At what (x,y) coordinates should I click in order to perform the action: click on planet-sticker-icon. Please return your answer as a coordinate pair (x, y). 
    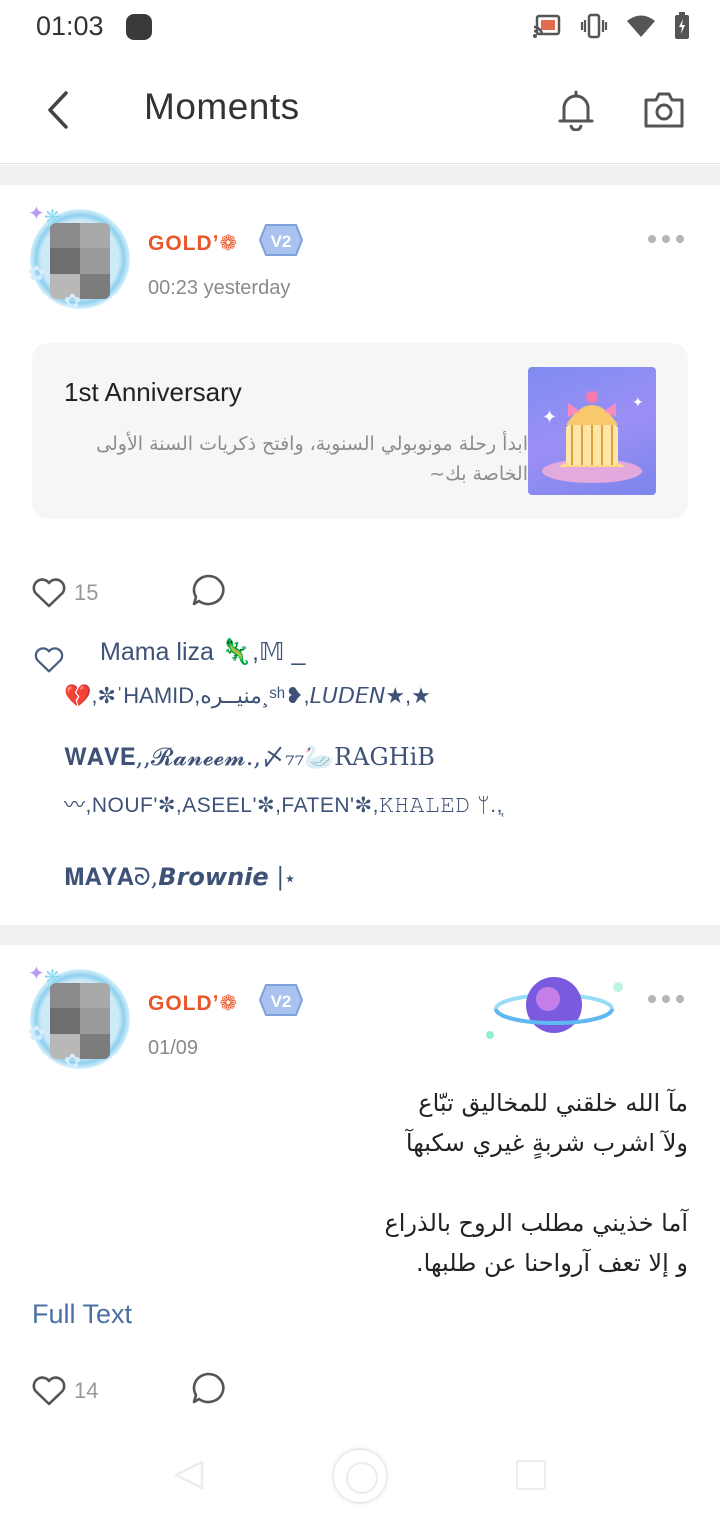
    Looking at the image, I should click on (554, 1008).